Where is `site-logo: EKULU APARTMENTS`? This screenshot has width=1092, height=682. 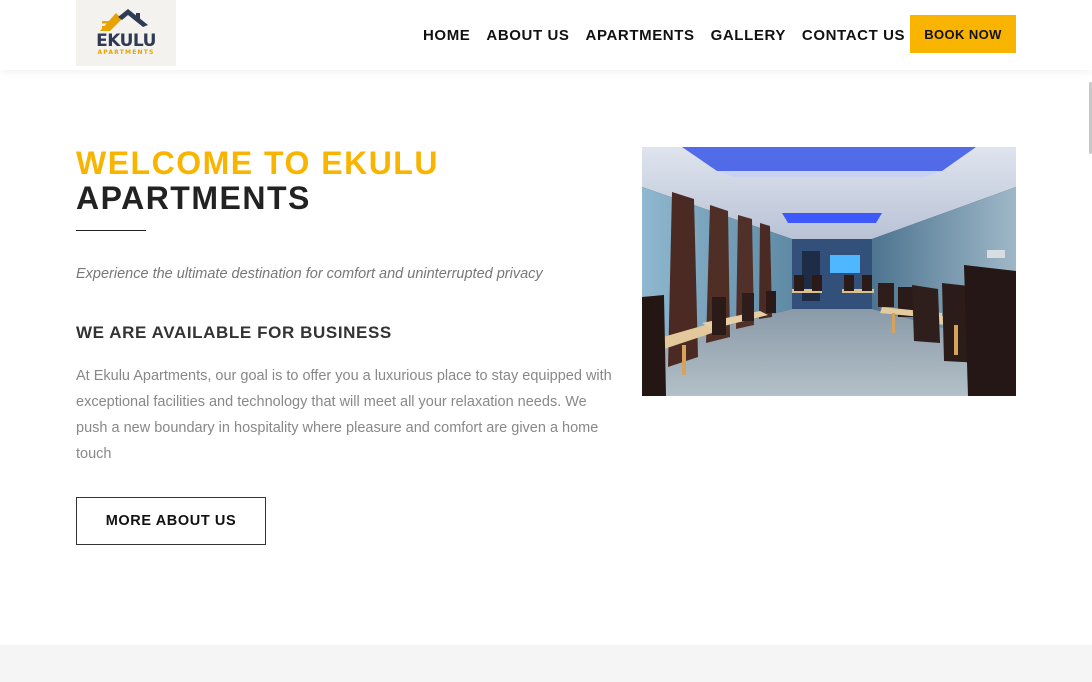
site-logo: EKULU APARTMENTS is located at coordinates (126, 33).